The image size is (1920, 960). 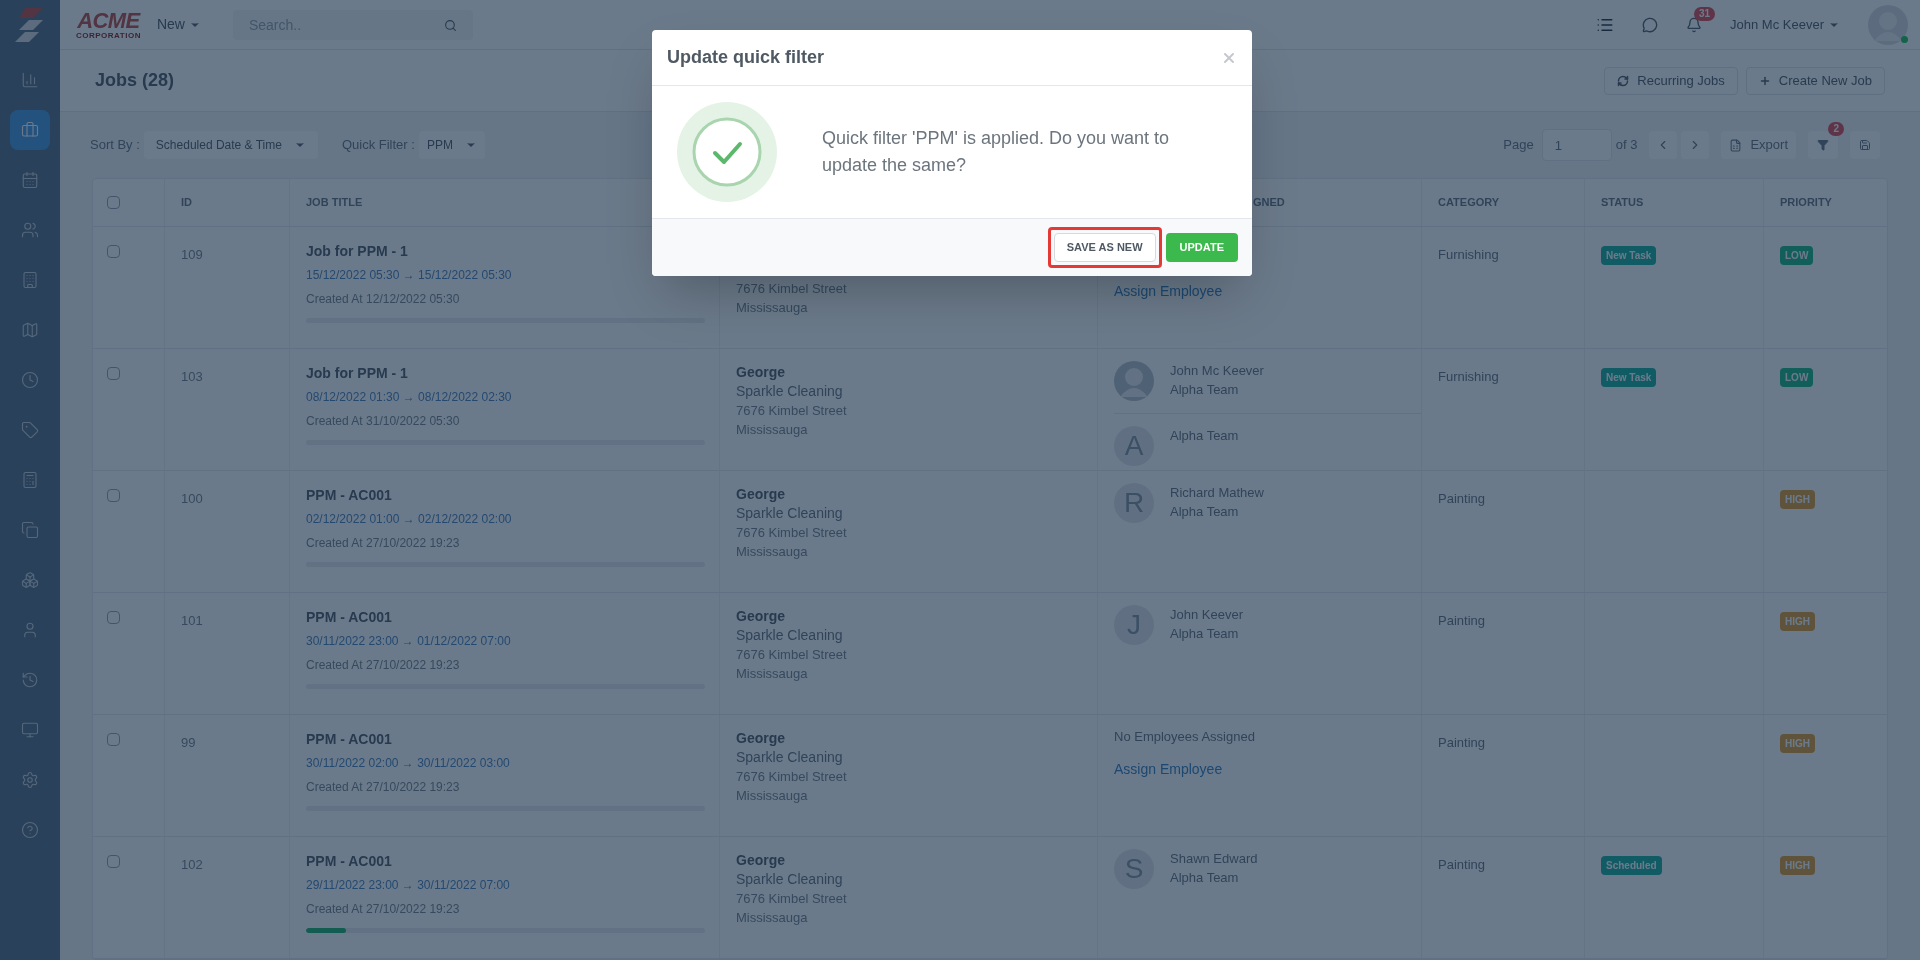 What do you see at coordinates (409, 641) in the screenshot?
I see `job-dates: 30/11/2022 23:00 → 01/12/2022 07:00` at bounding box center [409, 641].